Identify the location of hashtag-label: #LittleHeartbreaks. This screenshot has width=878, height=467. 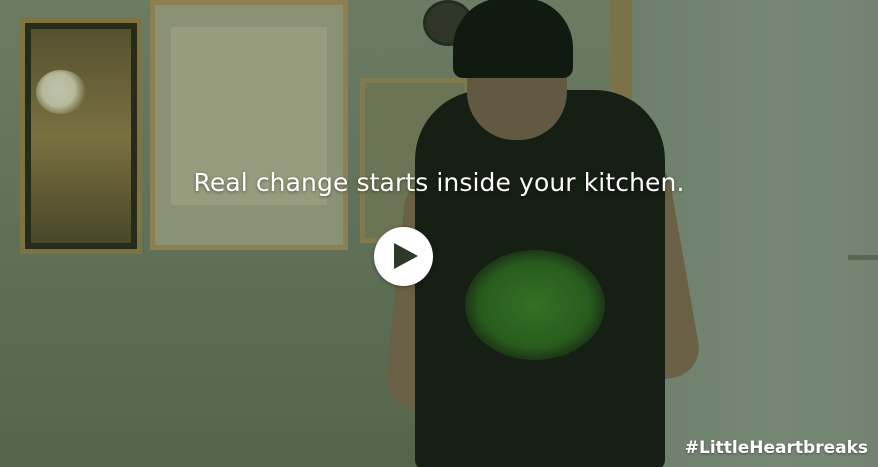
(776, 448).